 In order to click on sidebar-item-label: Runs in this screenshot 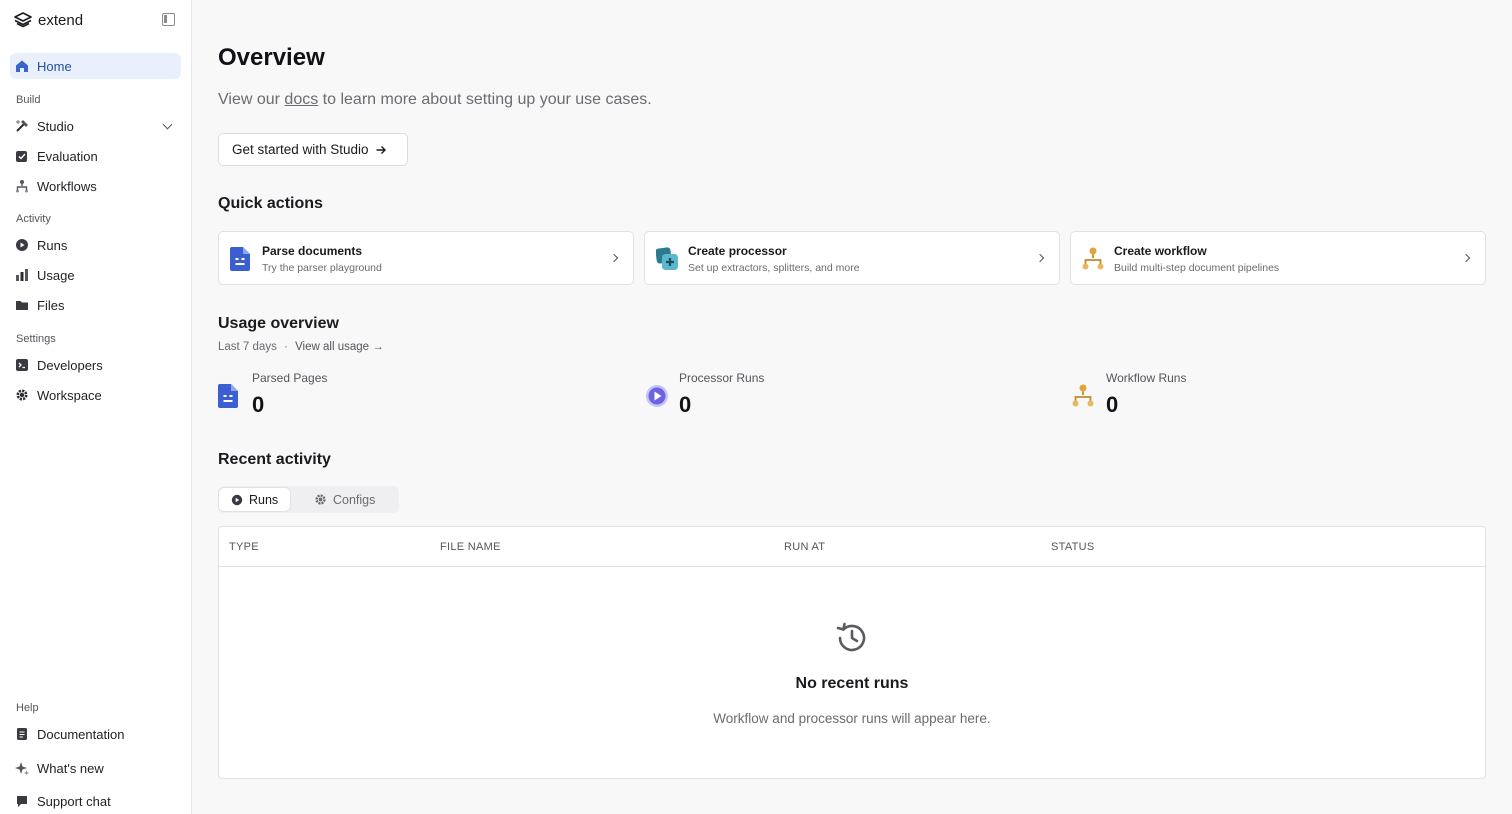, I will do `click(52, 245)`.